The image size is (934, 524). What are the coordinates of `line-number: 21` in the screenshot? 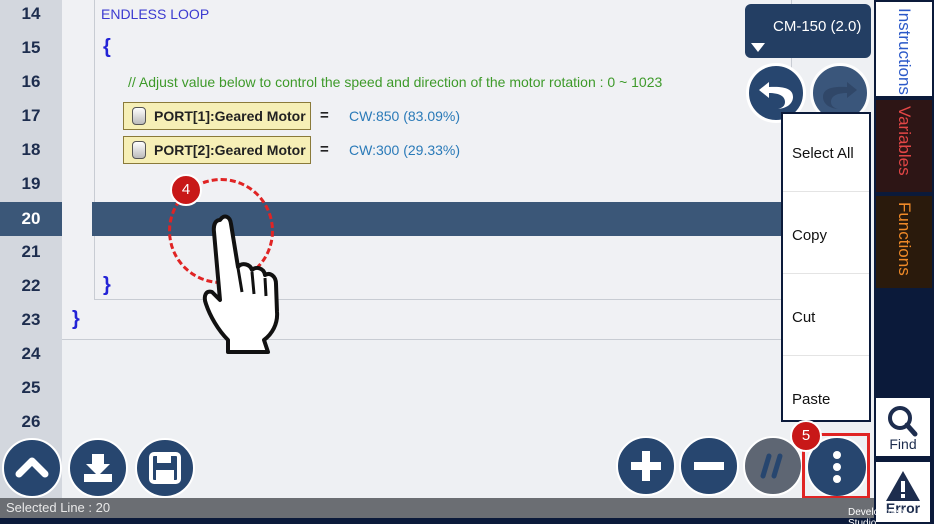 It's located at (31, 252).